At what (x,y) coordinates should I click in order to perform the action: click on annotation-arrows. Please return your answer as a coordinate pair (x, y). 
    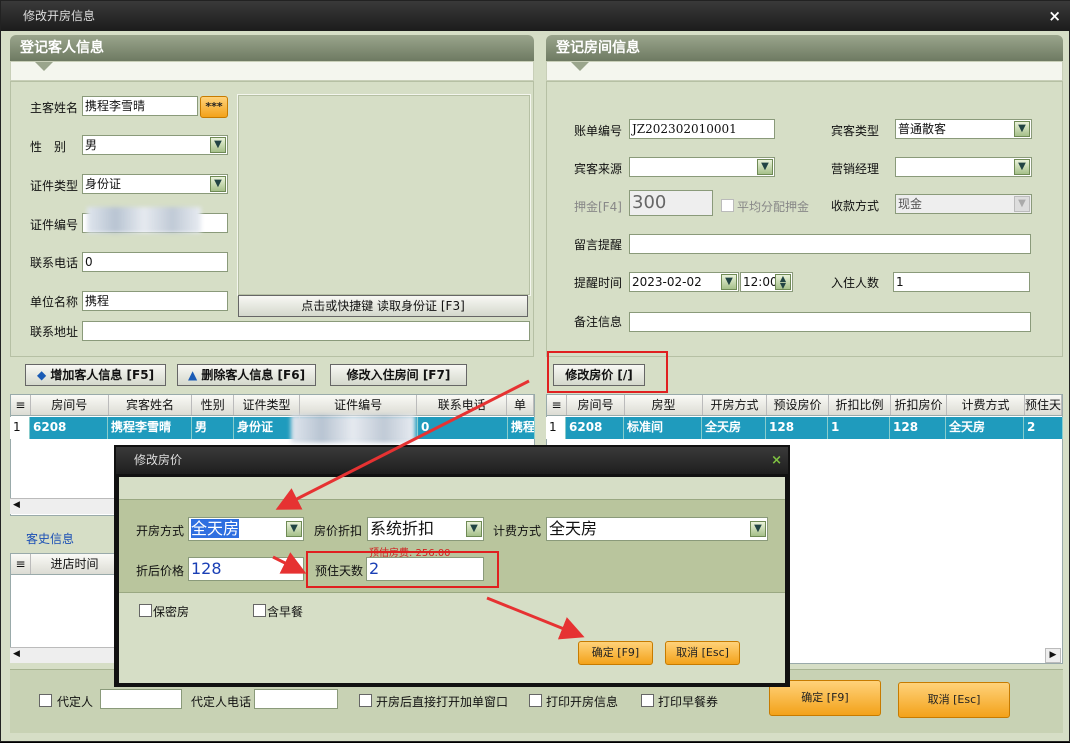
    Looking at the image, I should click on (428, 509).